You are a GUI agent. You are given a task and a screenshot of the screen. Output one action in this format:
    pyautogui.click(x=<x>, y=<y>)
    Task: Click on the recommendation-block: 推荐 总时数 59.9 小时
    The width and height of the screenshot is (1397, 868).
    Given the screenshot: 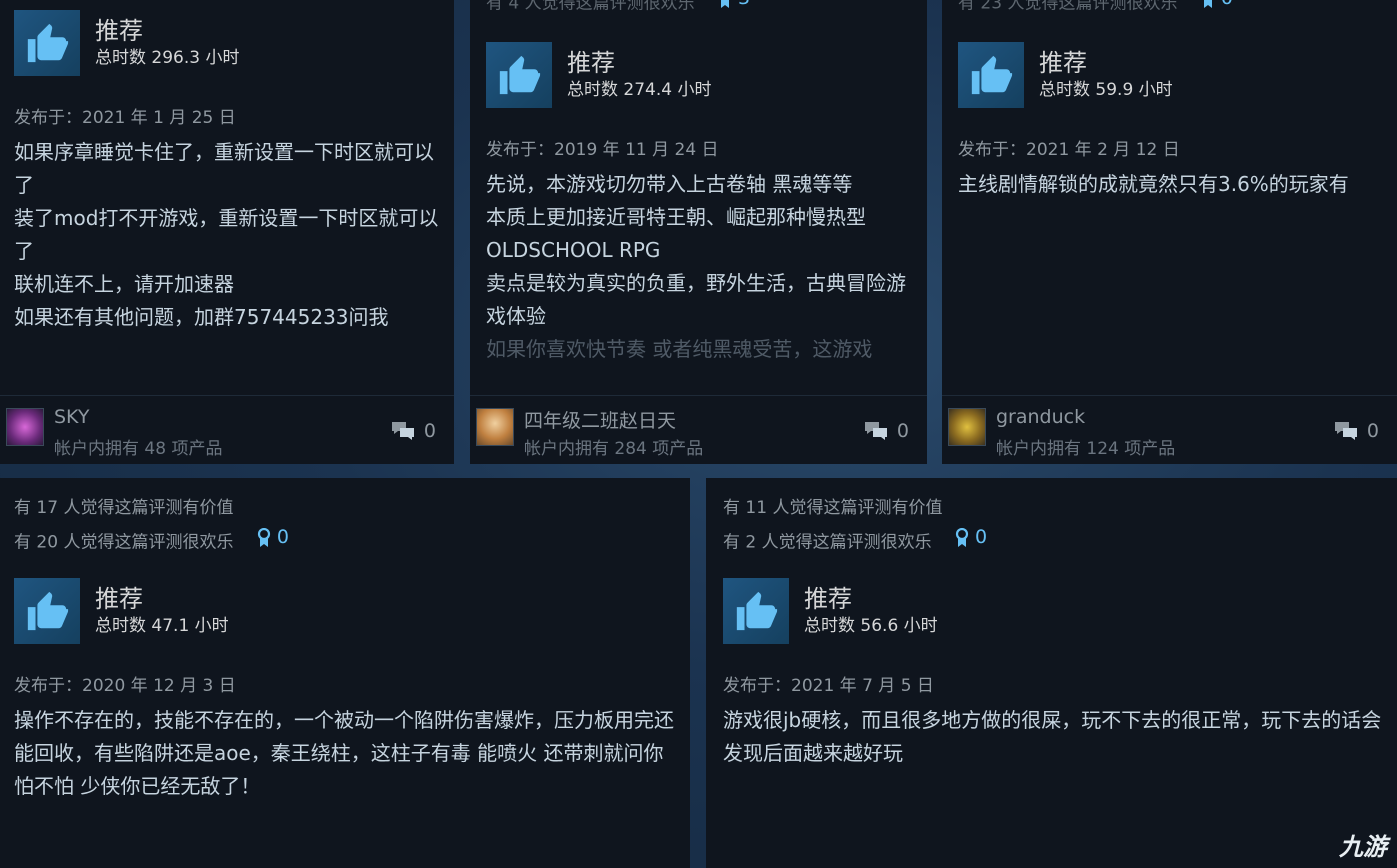 What is the action you would take?
    pyautogui.click(x=1172, y=74)
    